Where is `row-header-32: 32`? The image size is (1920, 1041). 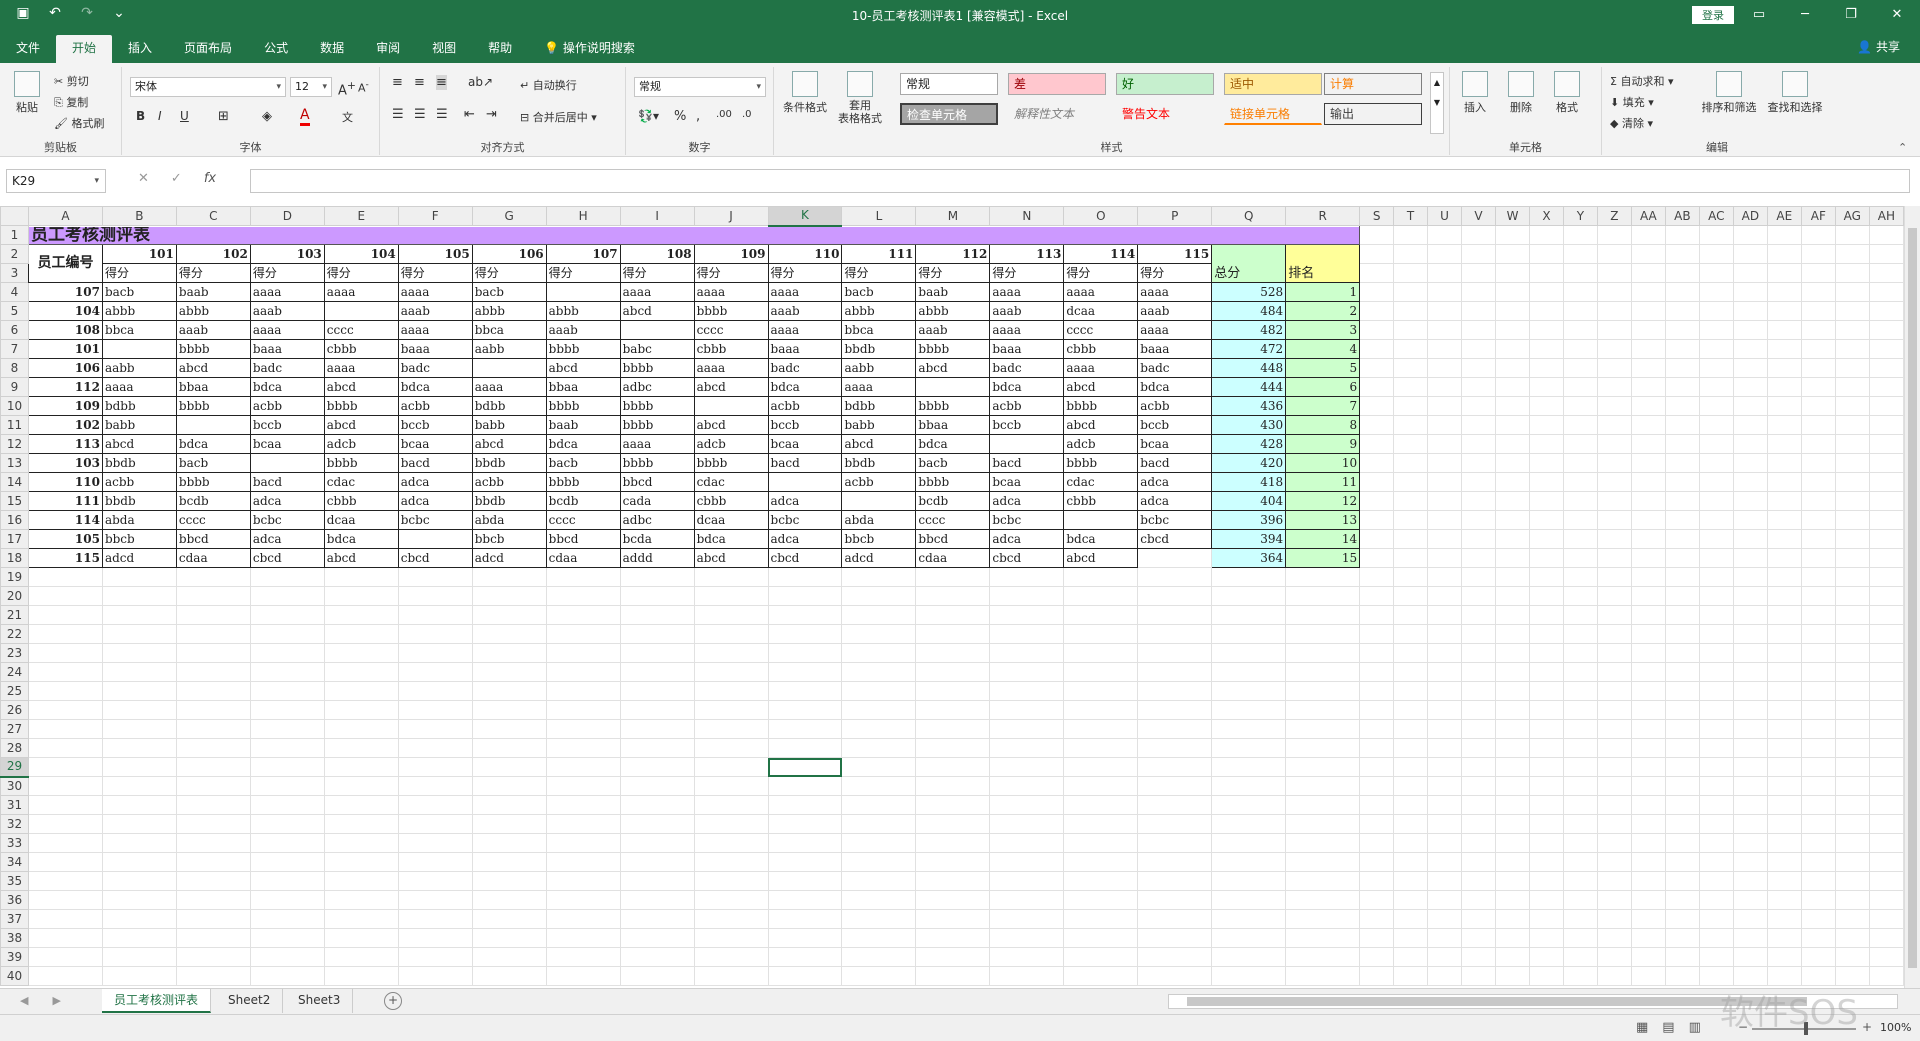 row-header-32: 32 is located at coordinates (14, 824).